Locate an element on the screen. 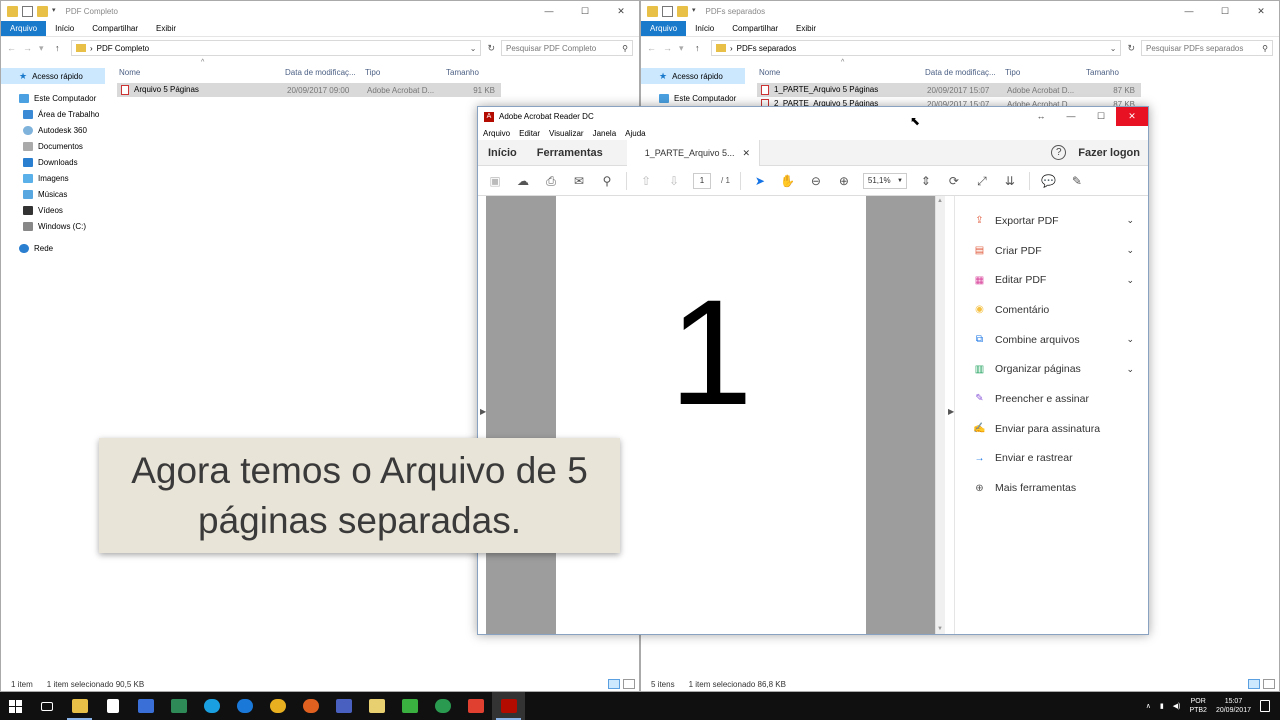 The width and height of the screenshot is (1280, 720). menu-help: Ajuda is located at coordinates (635, 133).